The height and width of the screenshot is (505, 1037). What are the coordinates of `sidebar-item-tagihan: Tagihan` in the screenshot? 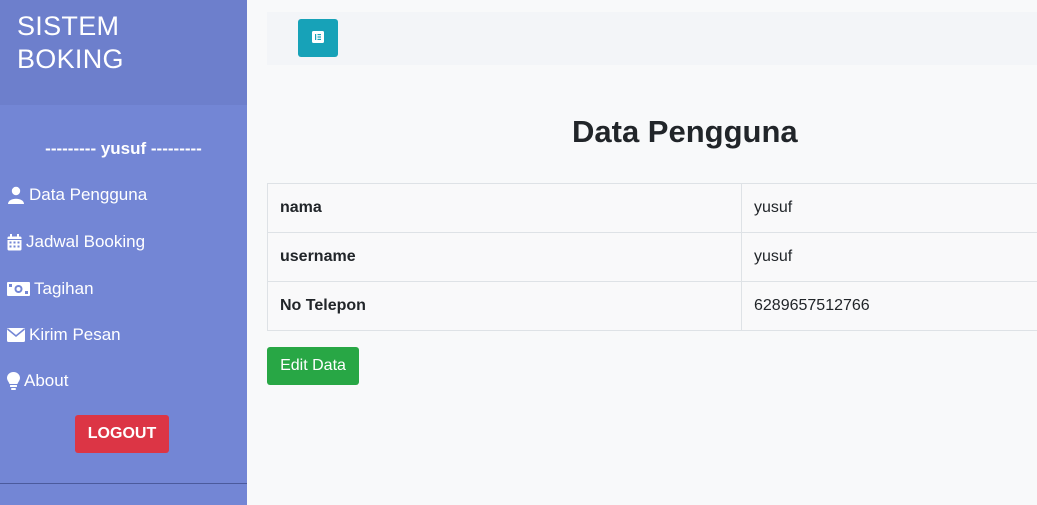 It's located at (50, 289).